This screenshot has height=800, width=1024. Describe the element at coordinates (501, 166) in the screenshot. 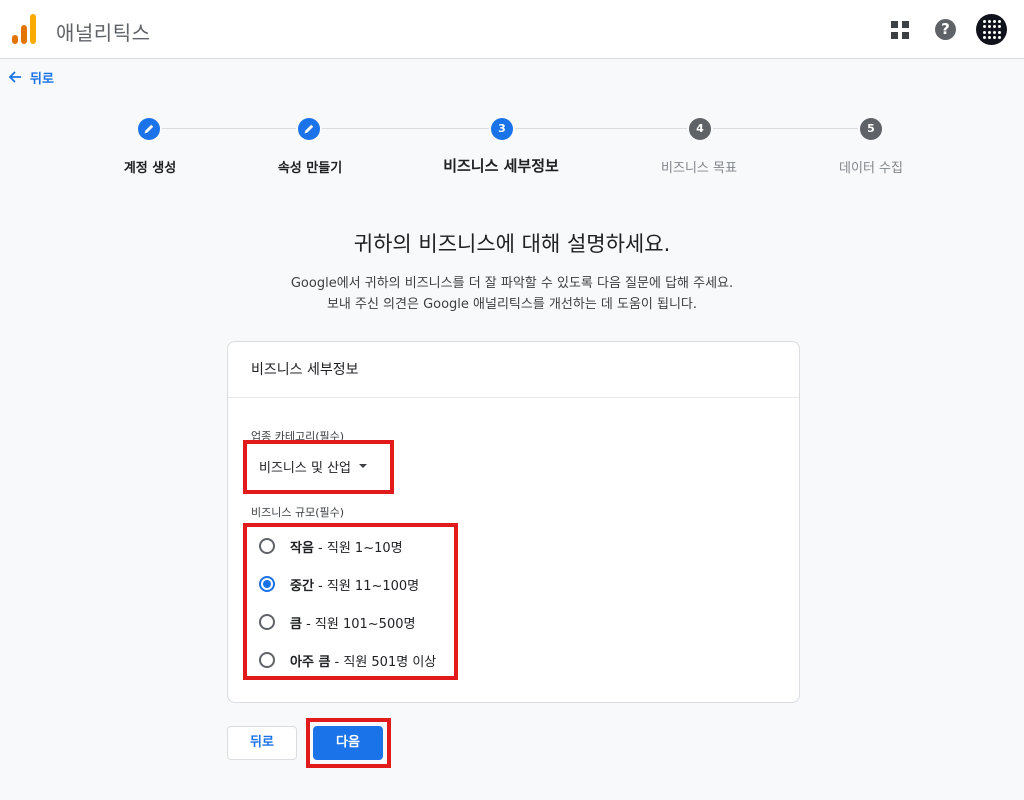

I see `step-3-label: 비즈니스 세부정보` at that location.